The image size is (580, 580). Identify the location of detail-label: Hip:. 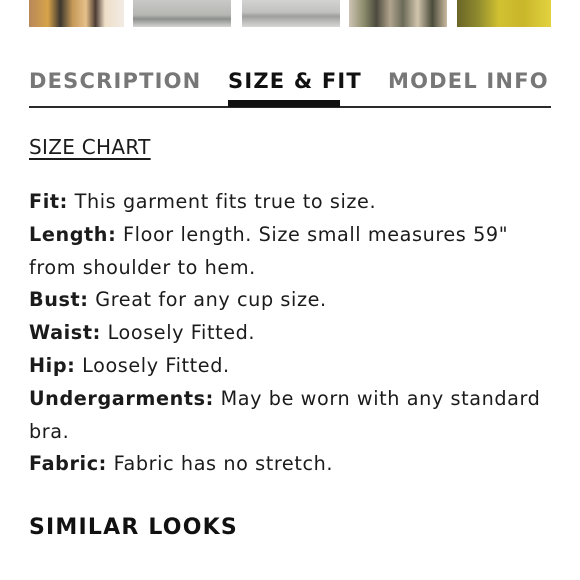
(52, 365).